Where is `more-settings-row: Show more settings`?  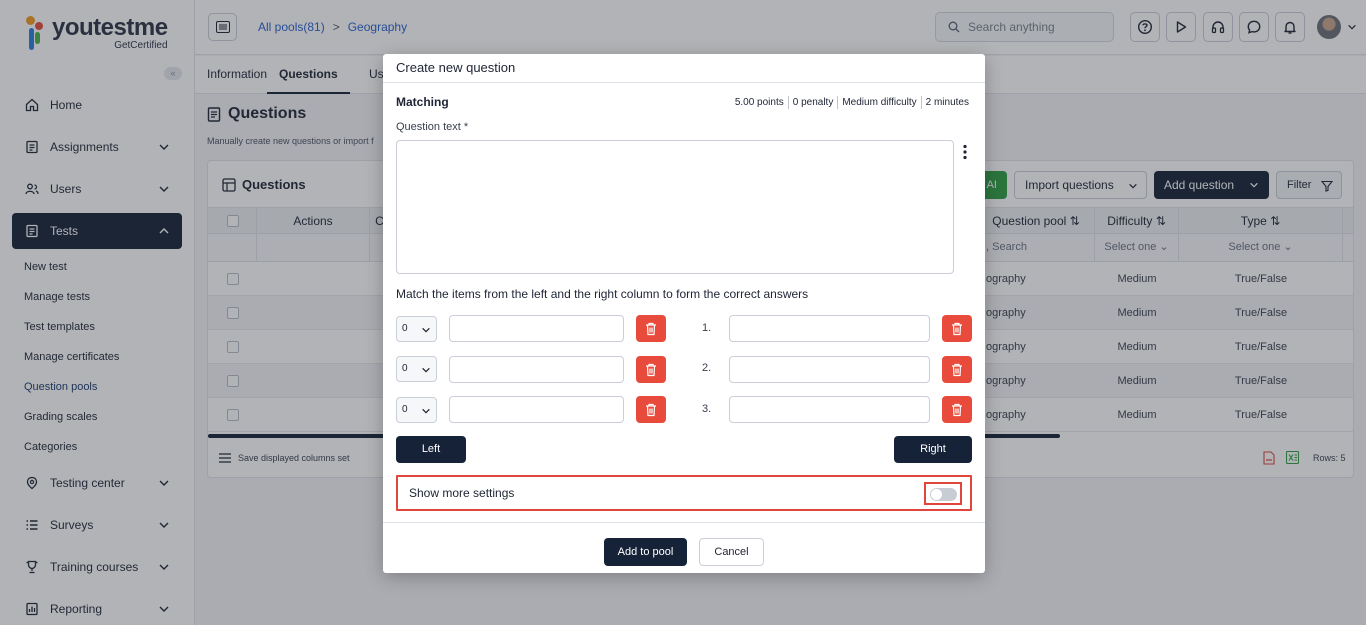
more-settings-row: Show more settings is located at coordinates (684, 493).